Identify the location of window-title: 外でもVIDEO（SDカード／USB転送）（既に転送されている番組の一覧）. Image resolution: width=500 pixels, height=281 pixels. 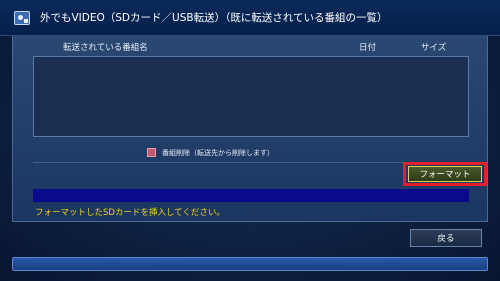
(214, 18).